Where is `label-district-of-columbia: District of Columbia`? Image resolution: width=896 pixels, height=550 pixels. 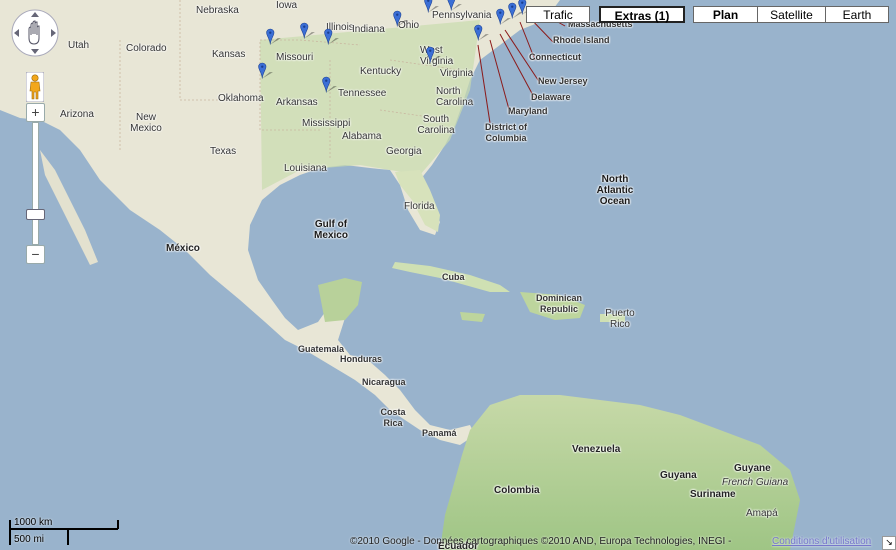 label-district-of-columbia: District of Columbia is located at coordinates (505, 132).